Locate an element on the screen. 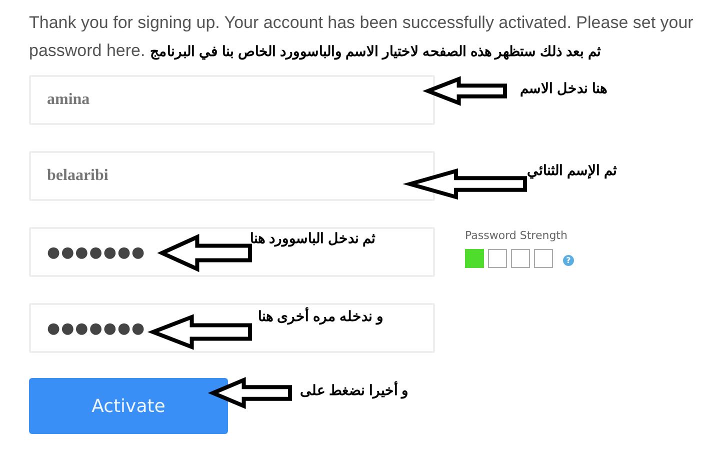  intro-text: Thank you for signing up. Your account has been successfully activated. Please set your is located at coordinates (361, 23).